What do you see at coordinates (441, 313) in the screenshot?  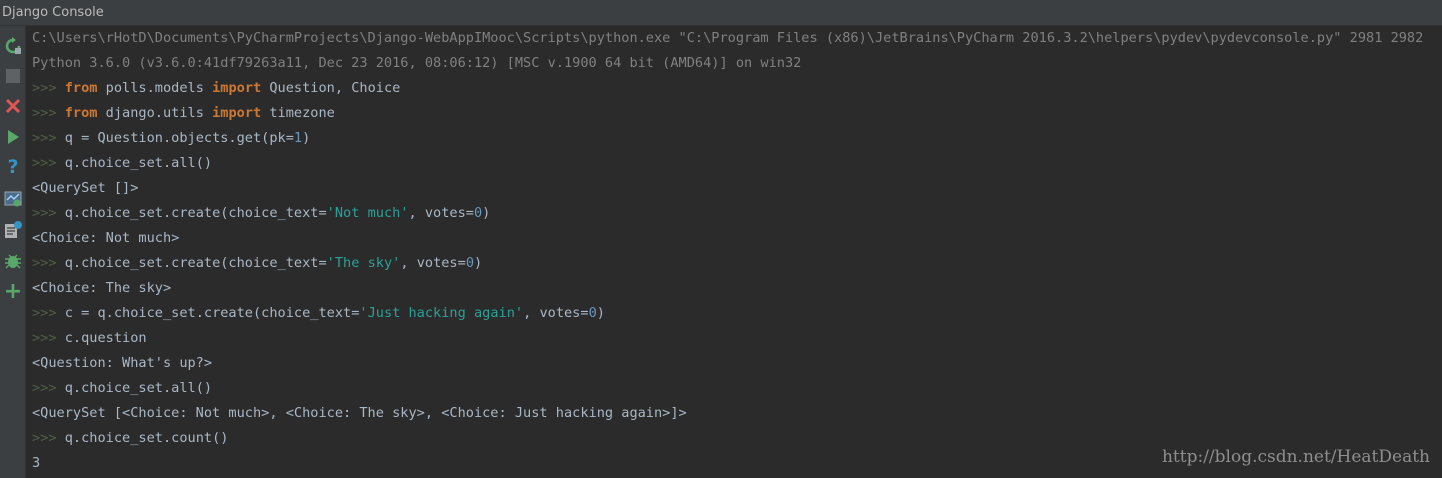 I see `code-token: 'Just hacking again'` at bounding box center [441, 313].